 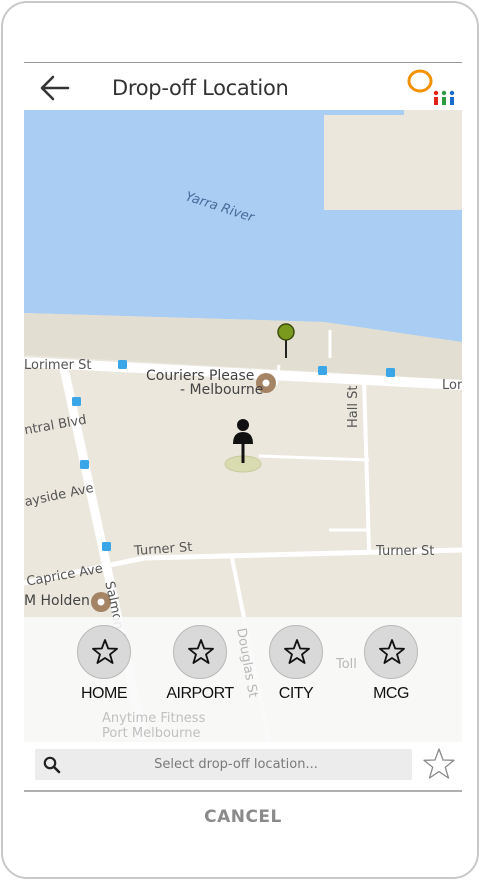 I want to click on footer-divider, so click(x=243, y=791).